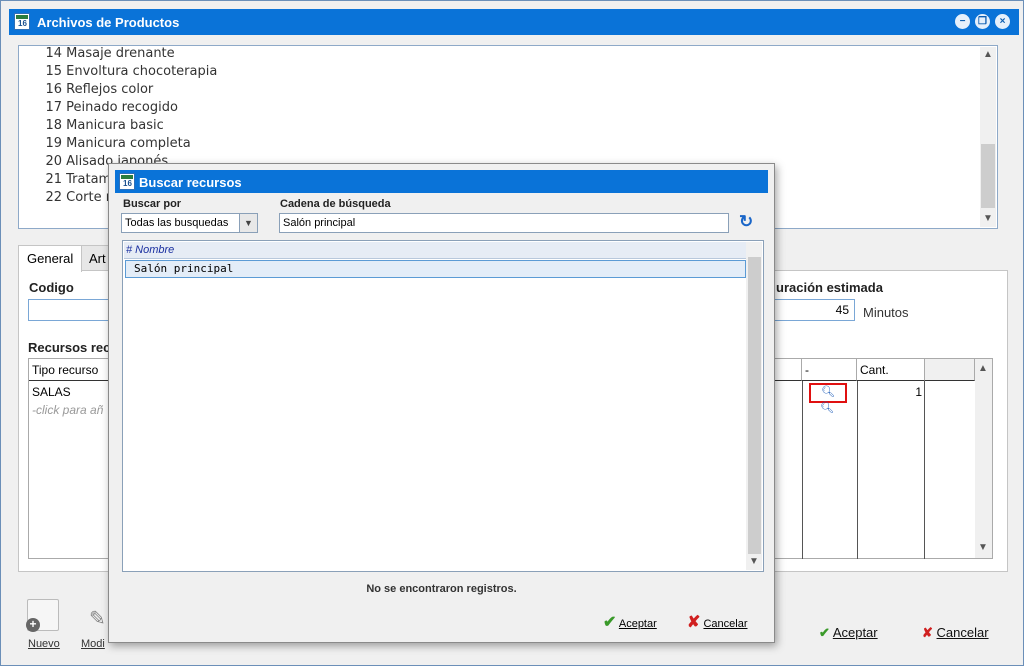  I want to click on buscar-por-label: Buscar por, so click(152, 204).